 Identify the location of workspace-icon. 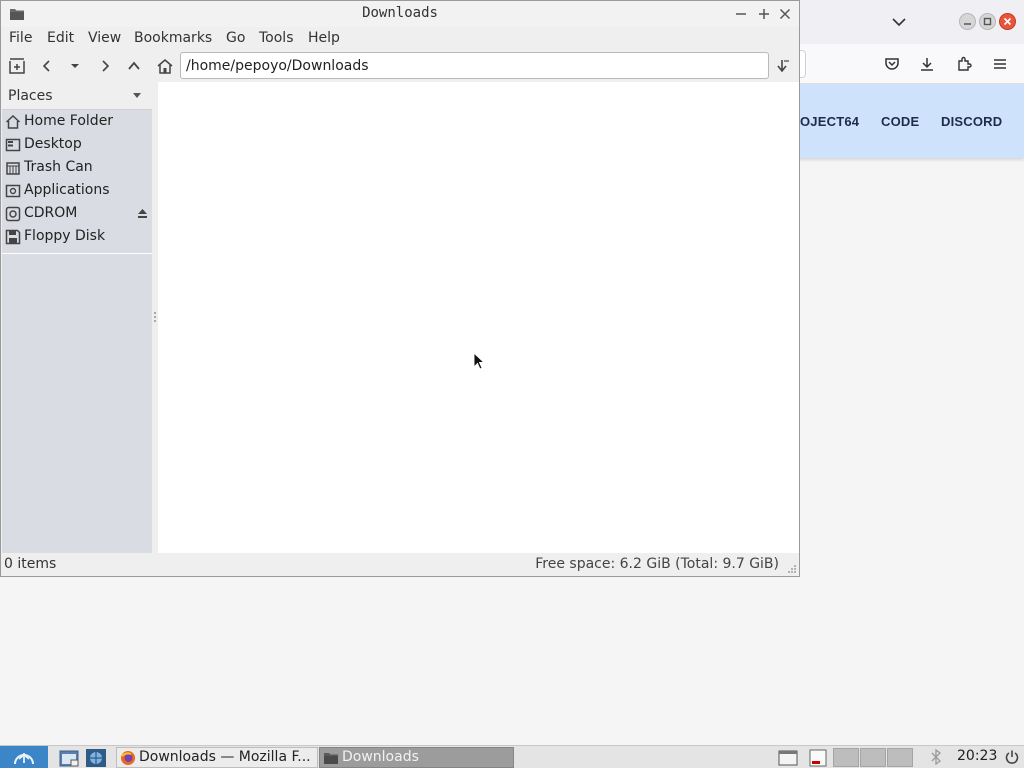
(818, 758).